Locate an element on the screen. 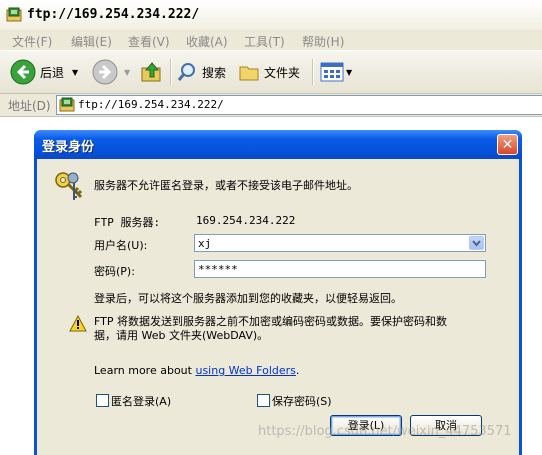 This screenshot has width=542, height=455. forward-button: ▼ is located at coordinates (111, 72).